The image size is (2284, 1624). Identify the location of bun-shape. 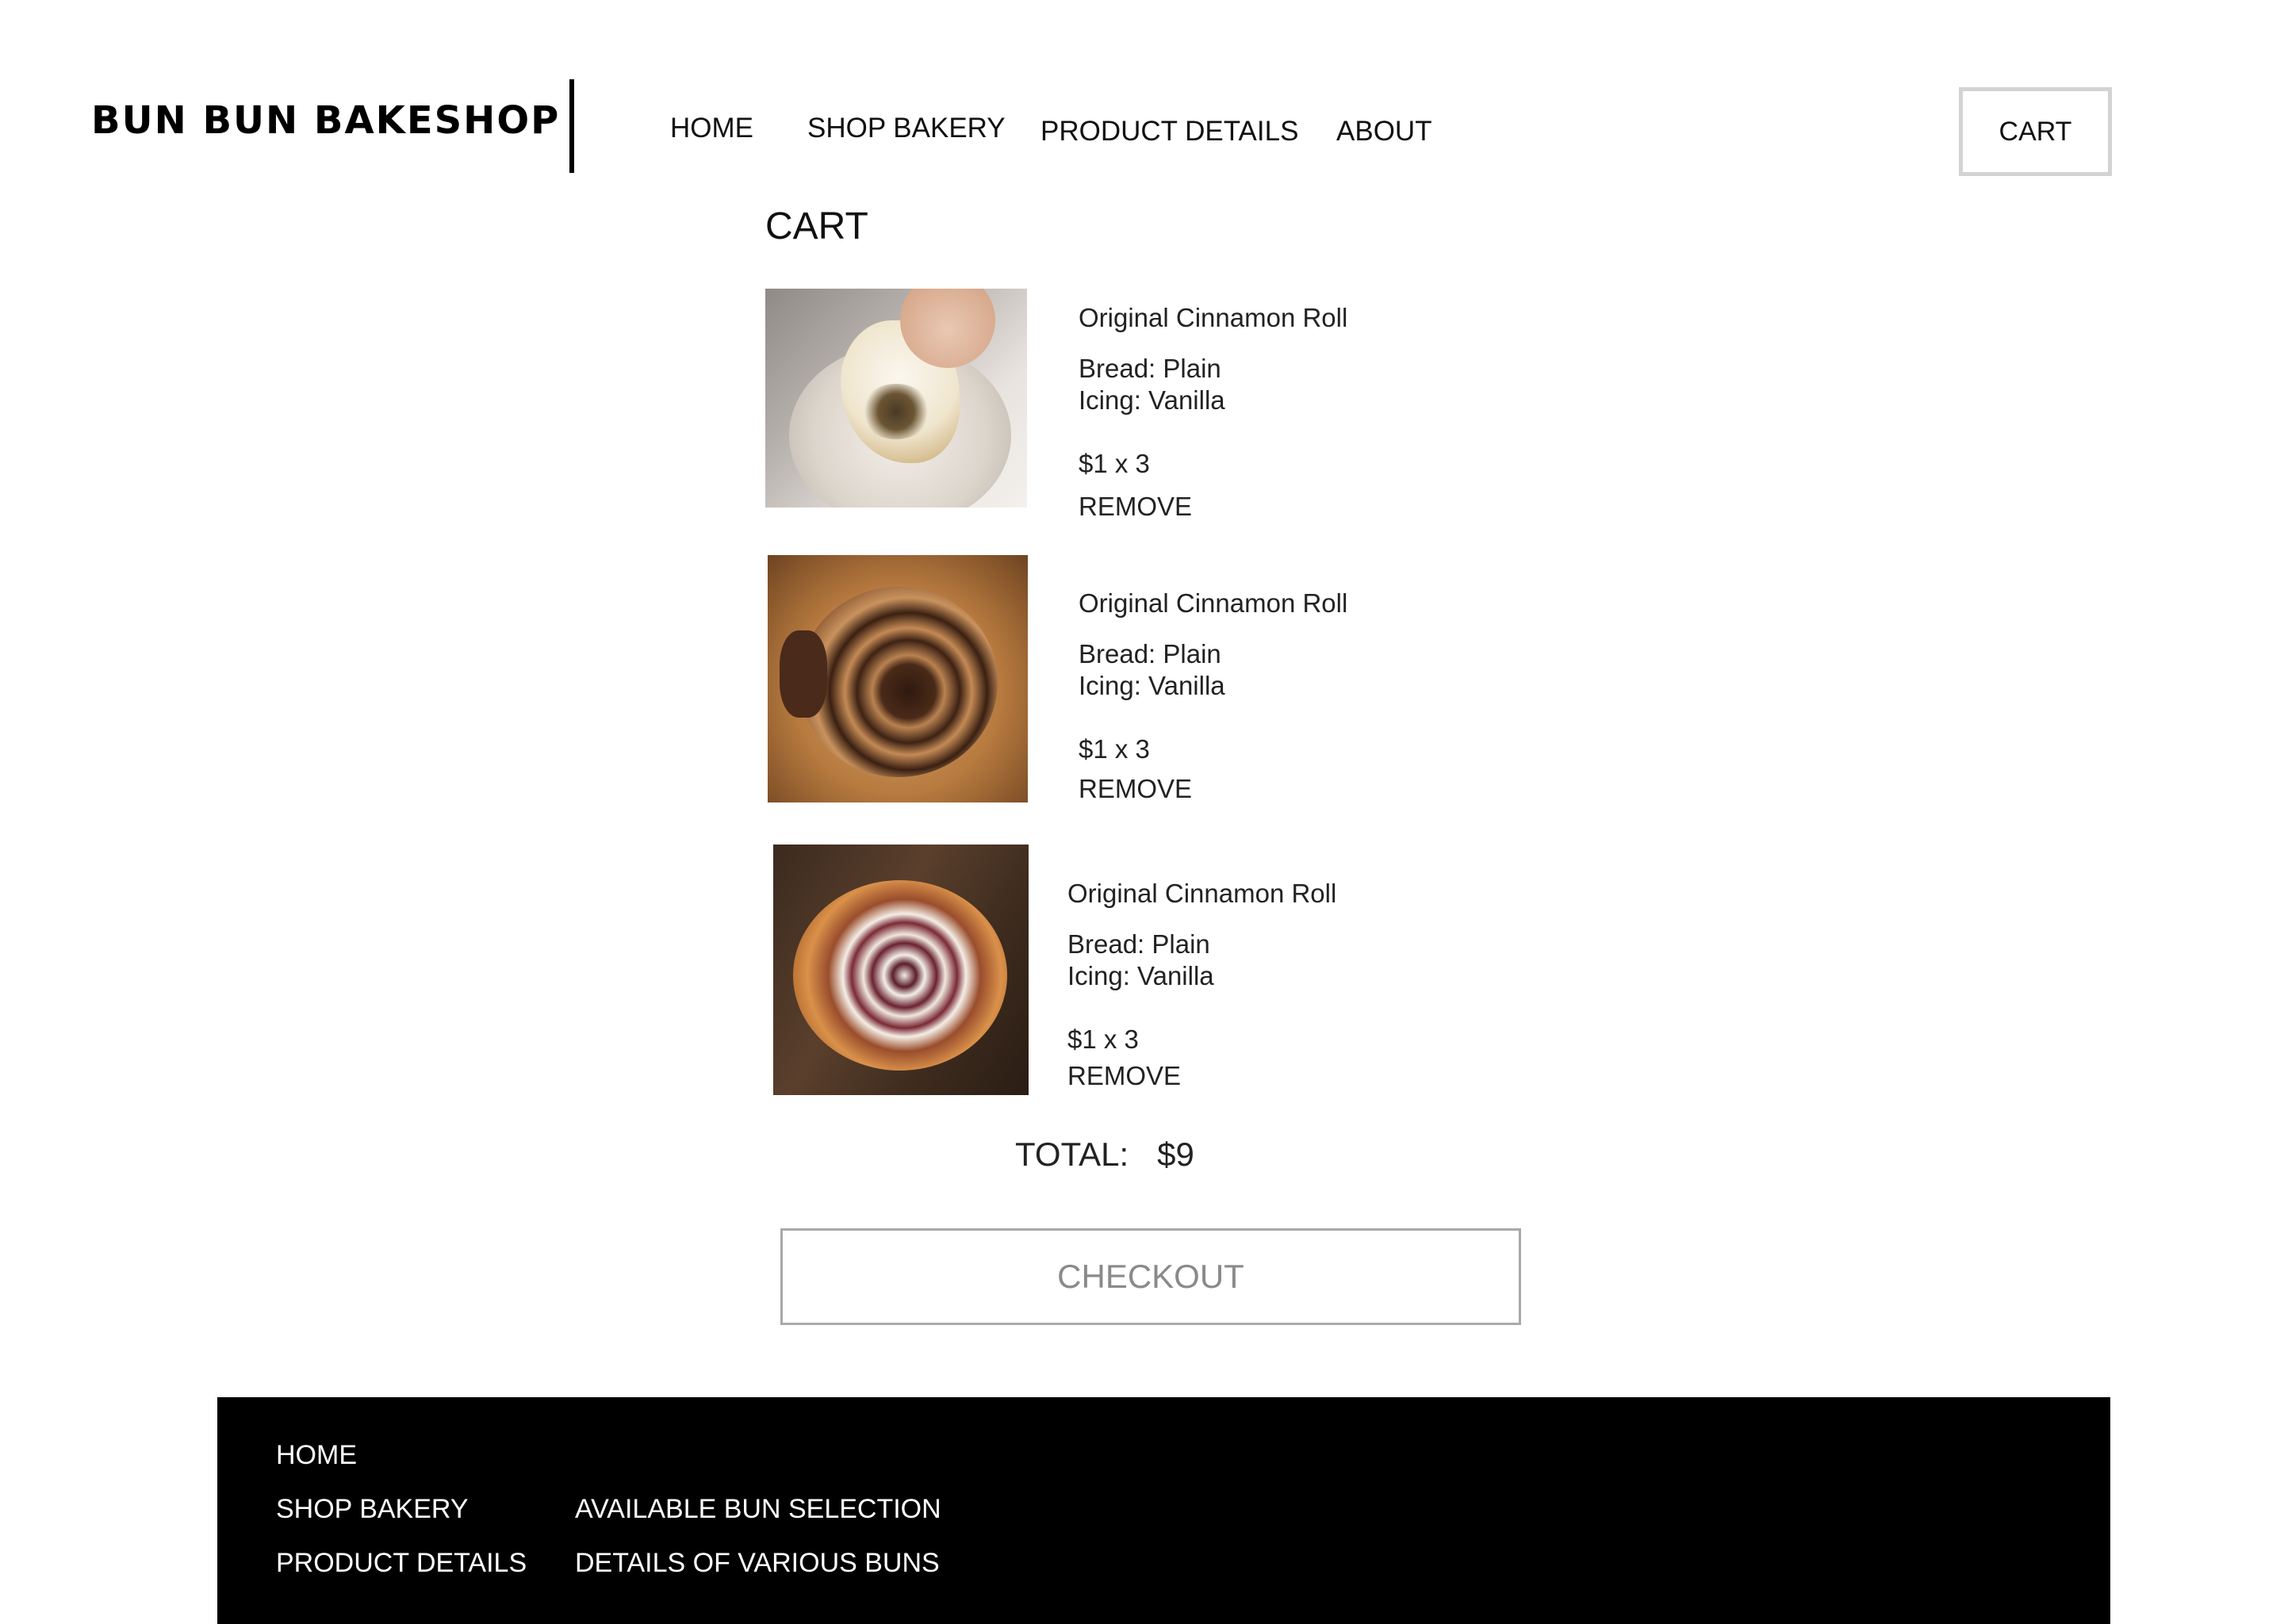
(900, 976).